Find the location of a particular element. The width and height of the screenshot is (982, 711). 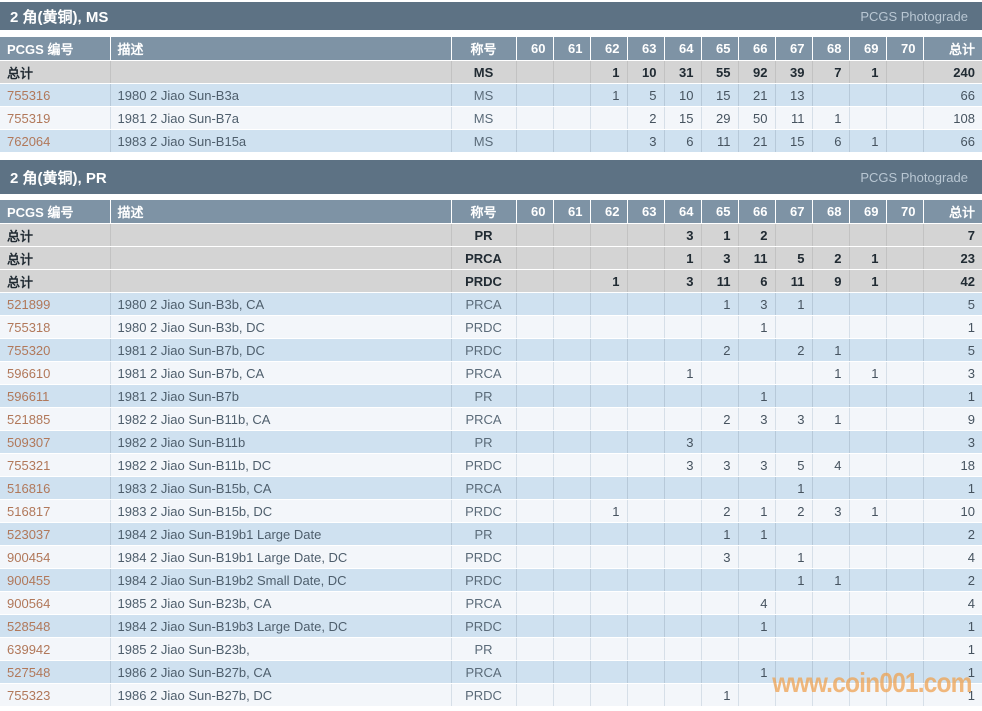

table-row: 521899 1980 2 Jiao Sun-B3b, CA PRCA 1 3 1 5 is located at coordinates (491, 304).